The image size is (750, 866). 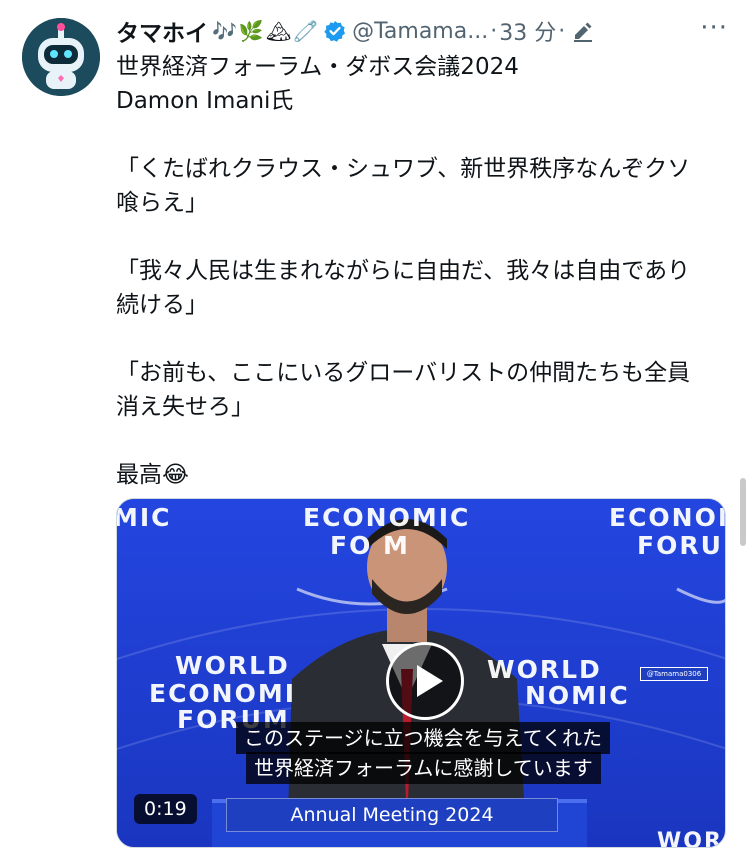 What do you see at coordinates (392, 815) in the screenshot?
I see `annual-meeting-banner: Annual Meeting 2024` at bounding box center [392, 815].